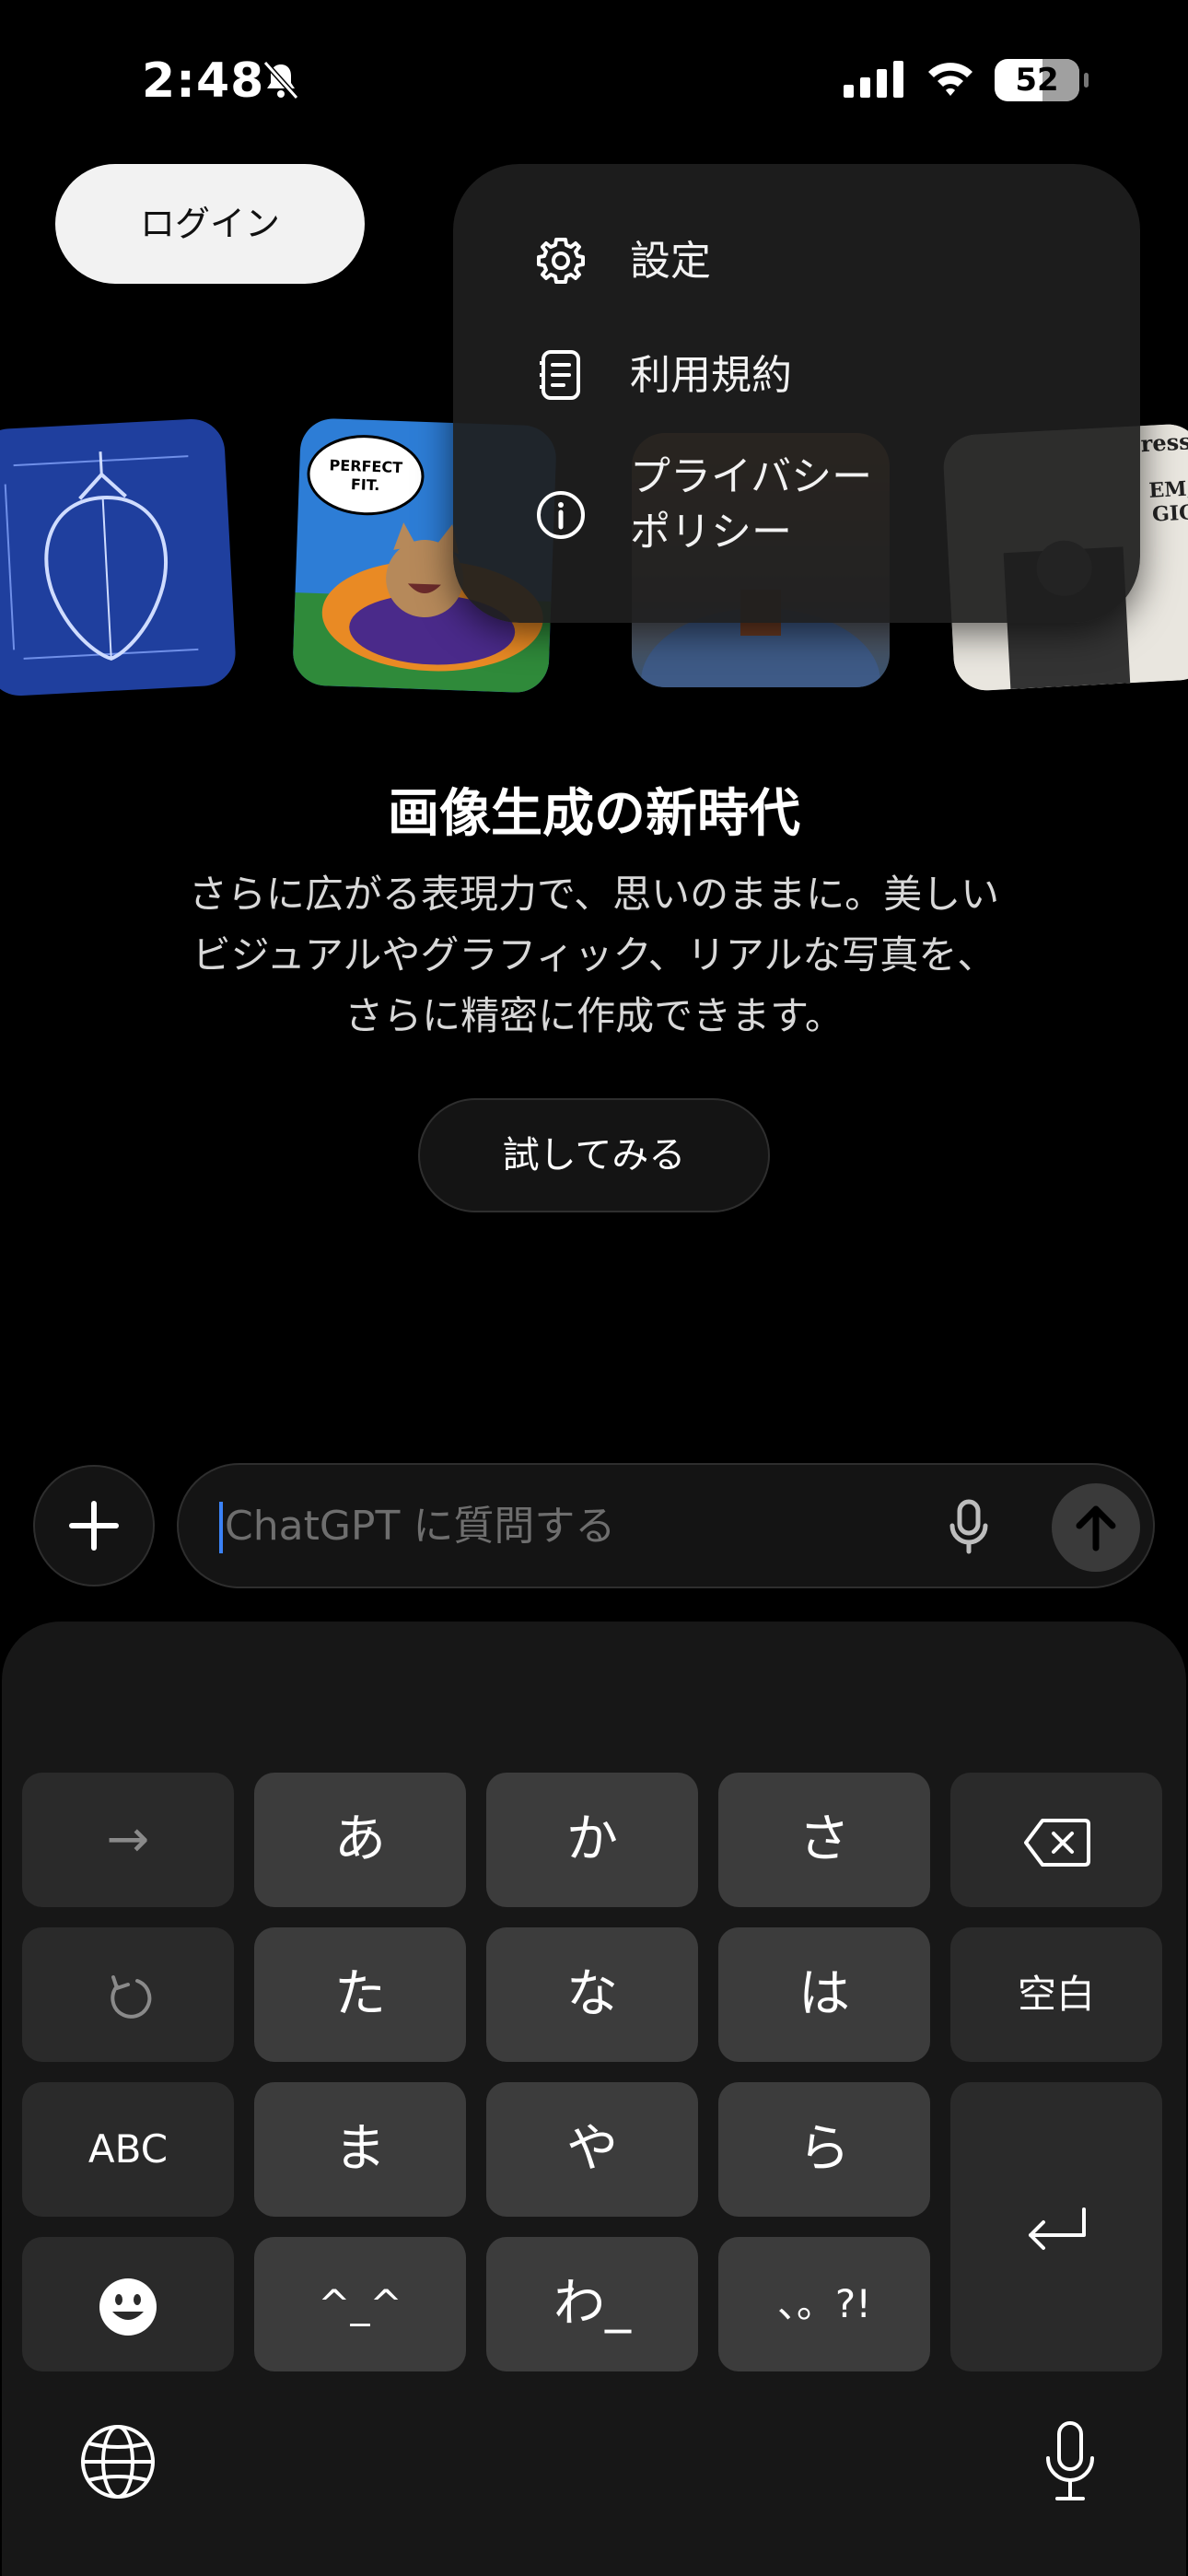 The height and width of the screenshot is (2576, 1188). What do you see at coordinates (221, 1527) in the screenshot?
I see `text-caret` at bounding box center [221, 1527].